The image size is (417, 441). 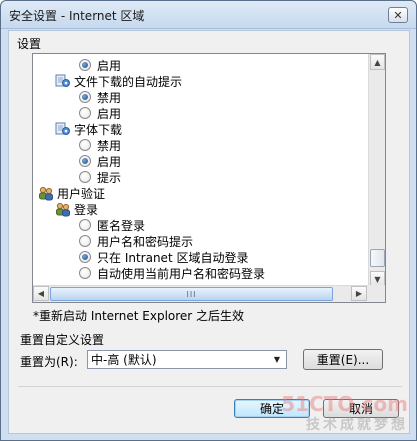 What do you see at coordinates (376, 293) in the screenshot?
I see `scroll-corner` at bounding box center [376, 293].